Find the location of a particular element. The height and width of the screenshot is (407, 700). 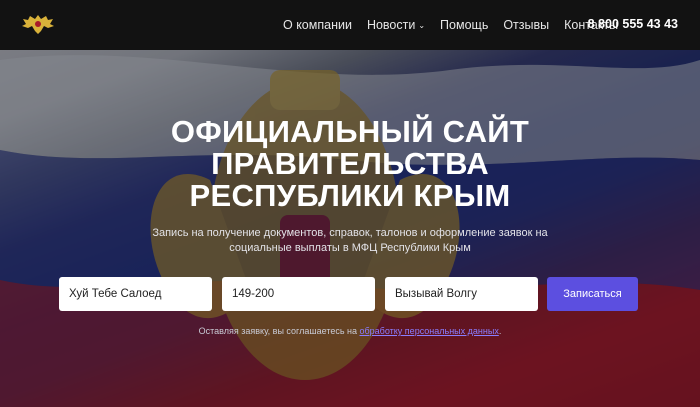

privacy-policy-link: обработку персональных данных is located at coordinates (429, 331).